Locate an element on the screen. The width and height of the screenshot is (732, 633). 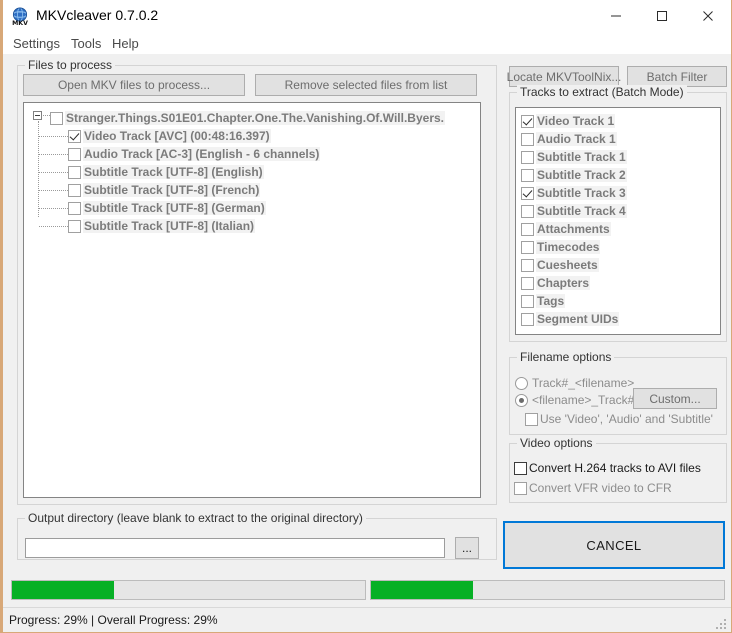
radio-track-first: Track#_<filename> is located at coordinates (574, 383).